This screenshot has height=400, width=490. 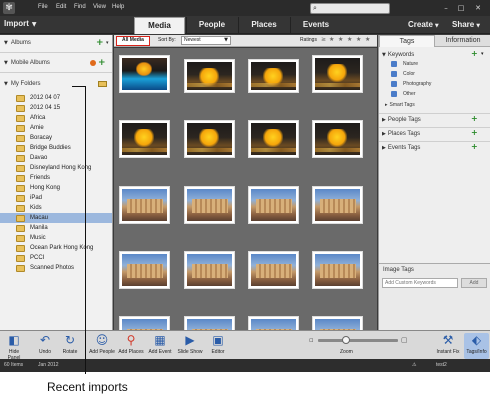 I want to click on add-people-tag-icon: +, so click(x=474, y=118).